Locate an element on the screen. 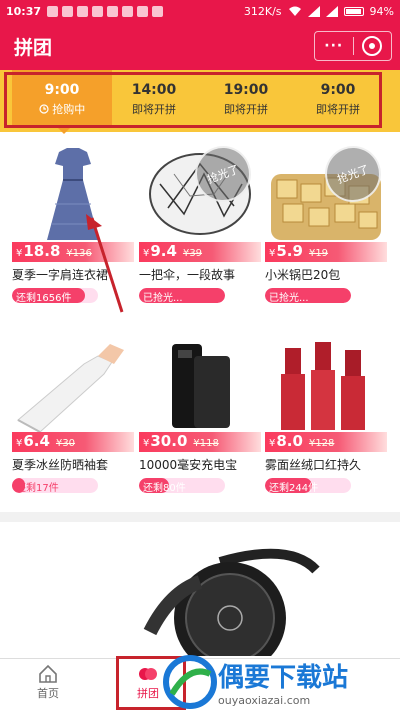 This screenshot has height=711, width=400. stock-text: 还剩80件 is located at coordinates (164, 488).